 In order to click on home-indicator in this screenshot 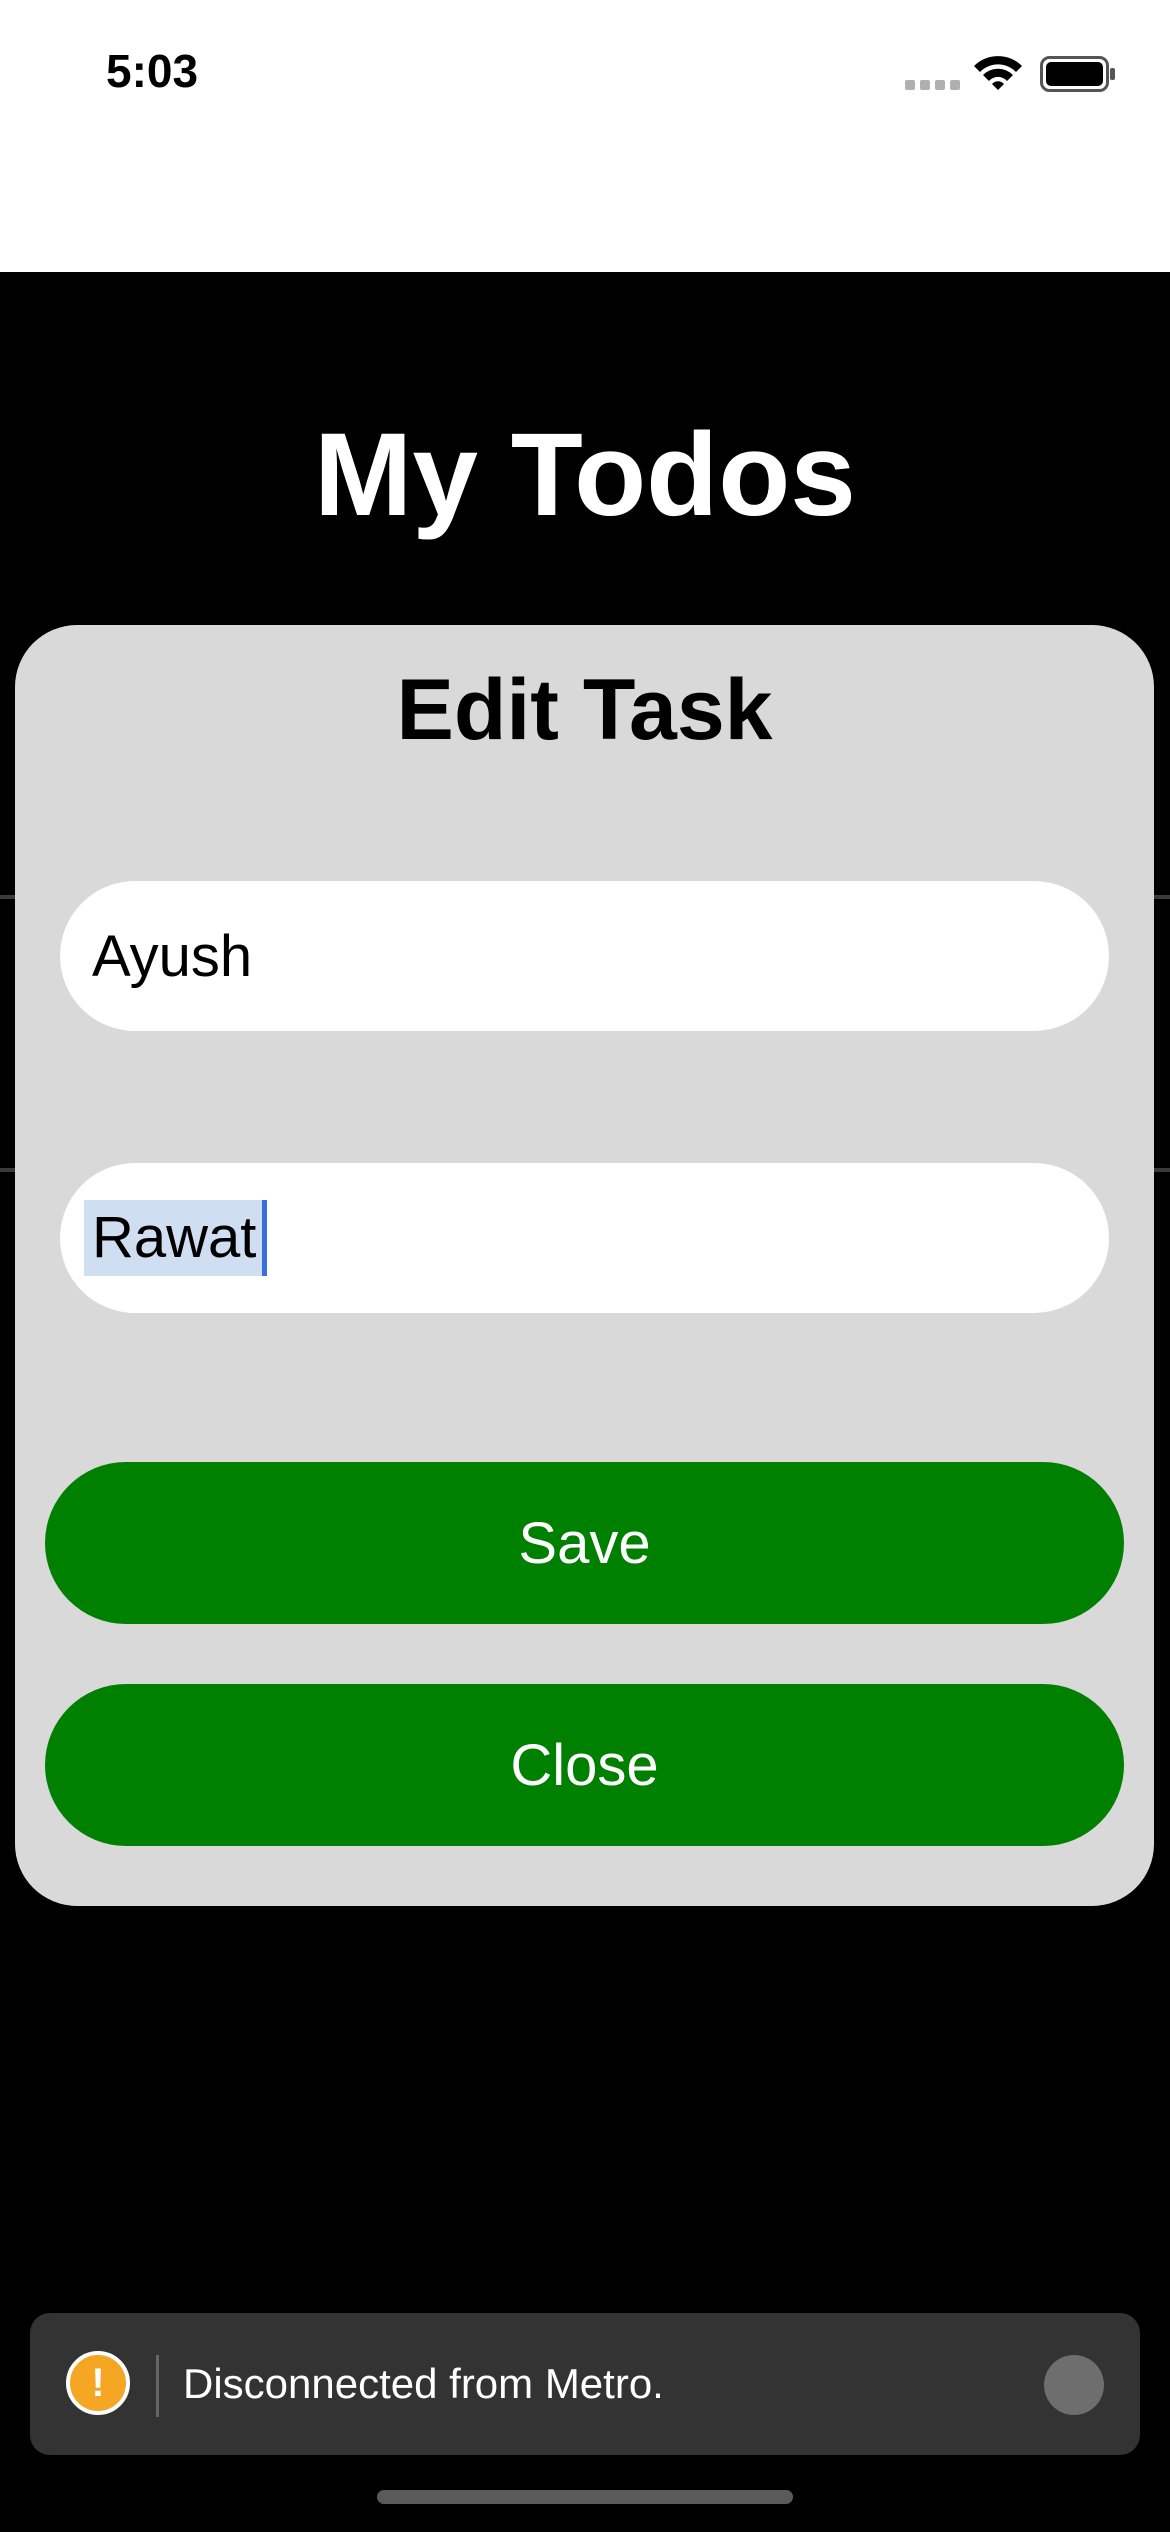, I will do `click(585, 2497)`.